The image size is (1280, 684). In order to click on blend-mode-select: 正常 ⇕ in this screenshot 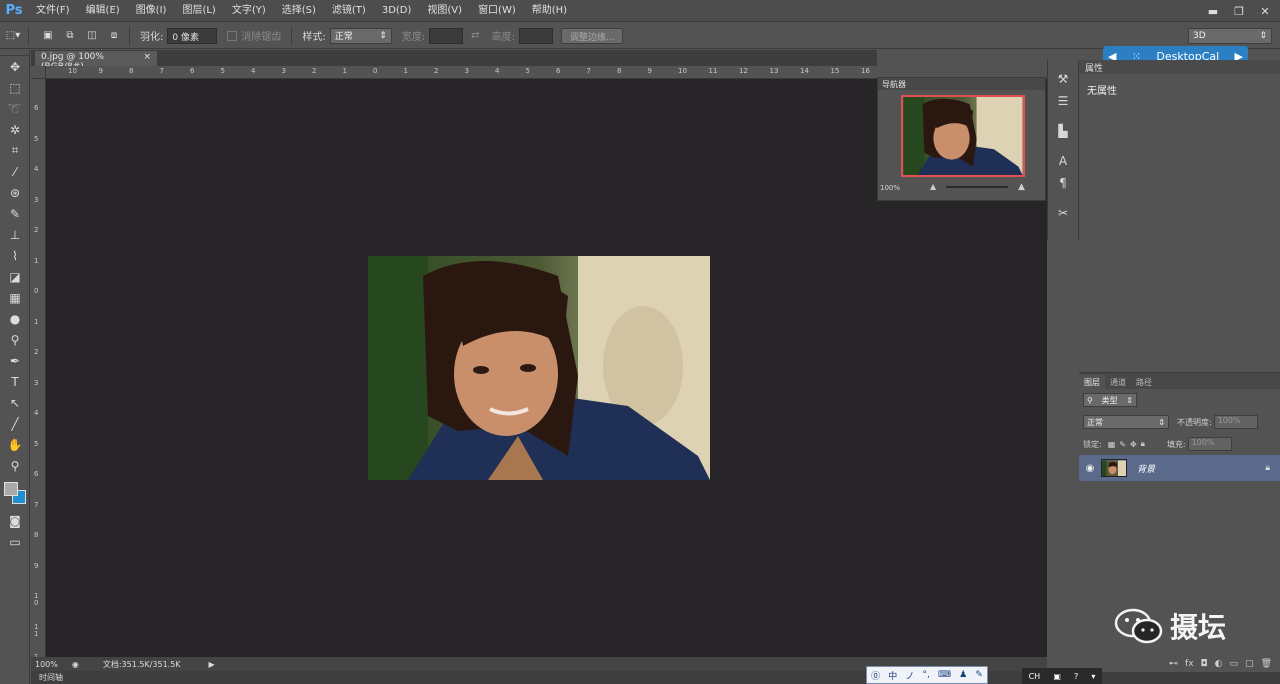, I will do `click(1126, 422)`.